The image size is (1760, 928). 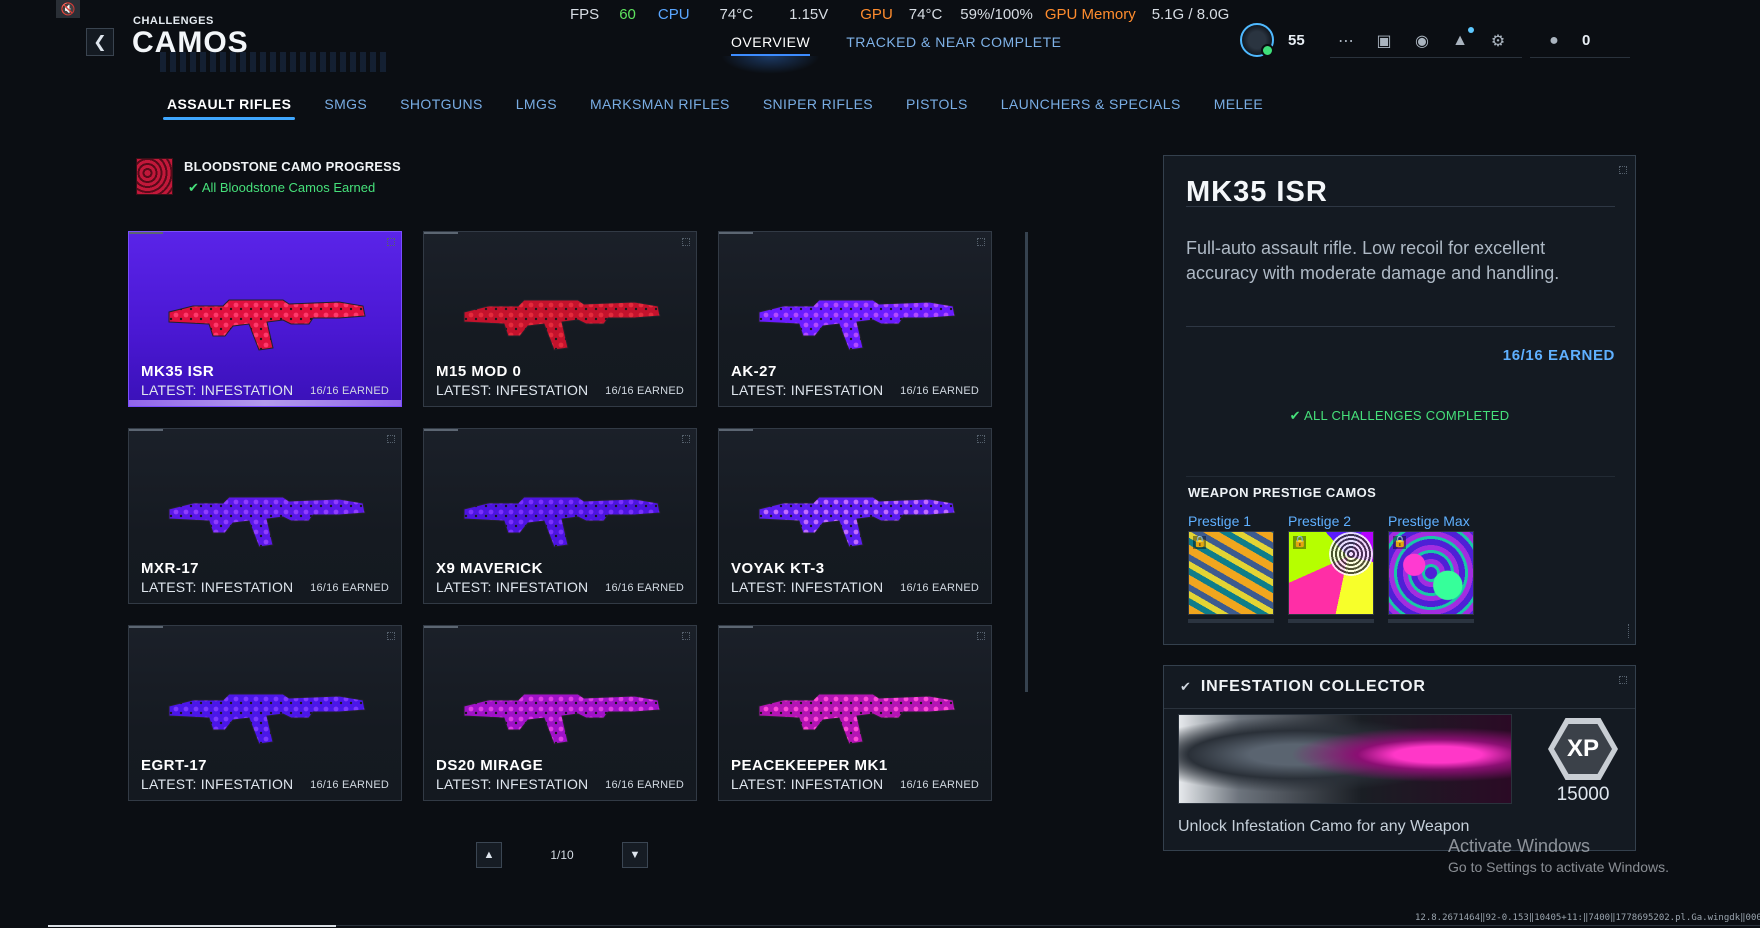 I want to click on weapon-card: MK35 ISR LATEST: INFESTATION 16/16 EARNED, so click(x=265, y=319).